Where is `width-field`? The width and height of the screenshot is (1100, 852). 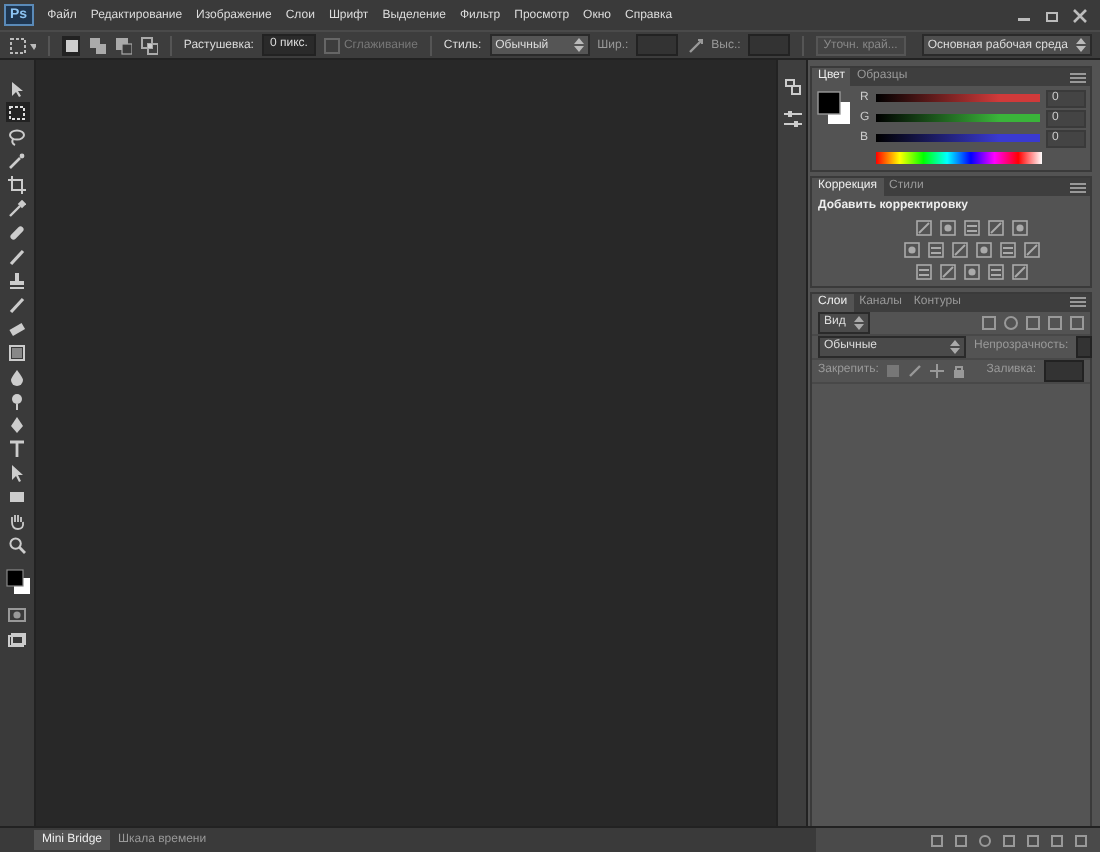
width-field is located at coordinates (657, 45).